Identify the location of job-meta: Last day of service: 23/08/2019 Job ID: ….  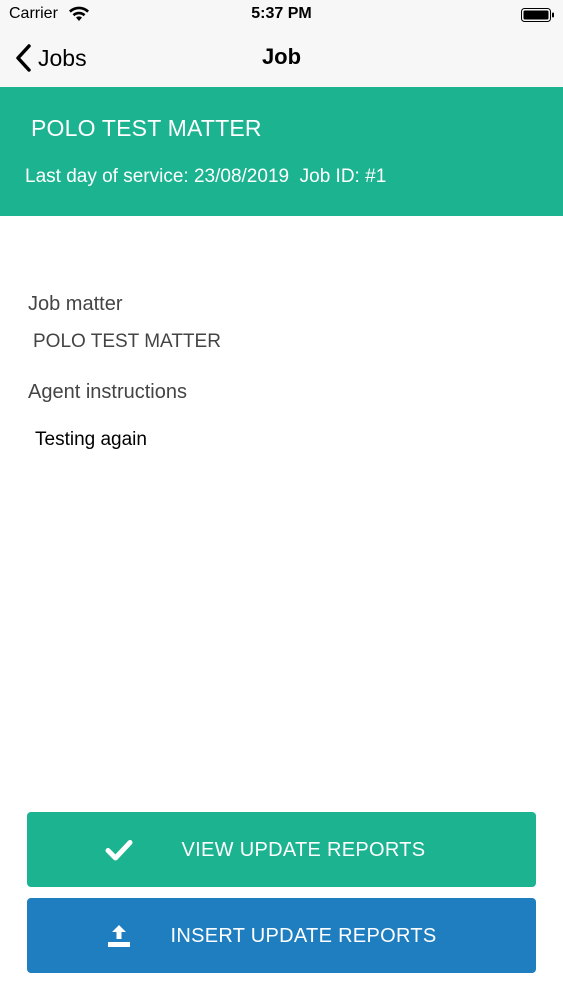
(205, 177).